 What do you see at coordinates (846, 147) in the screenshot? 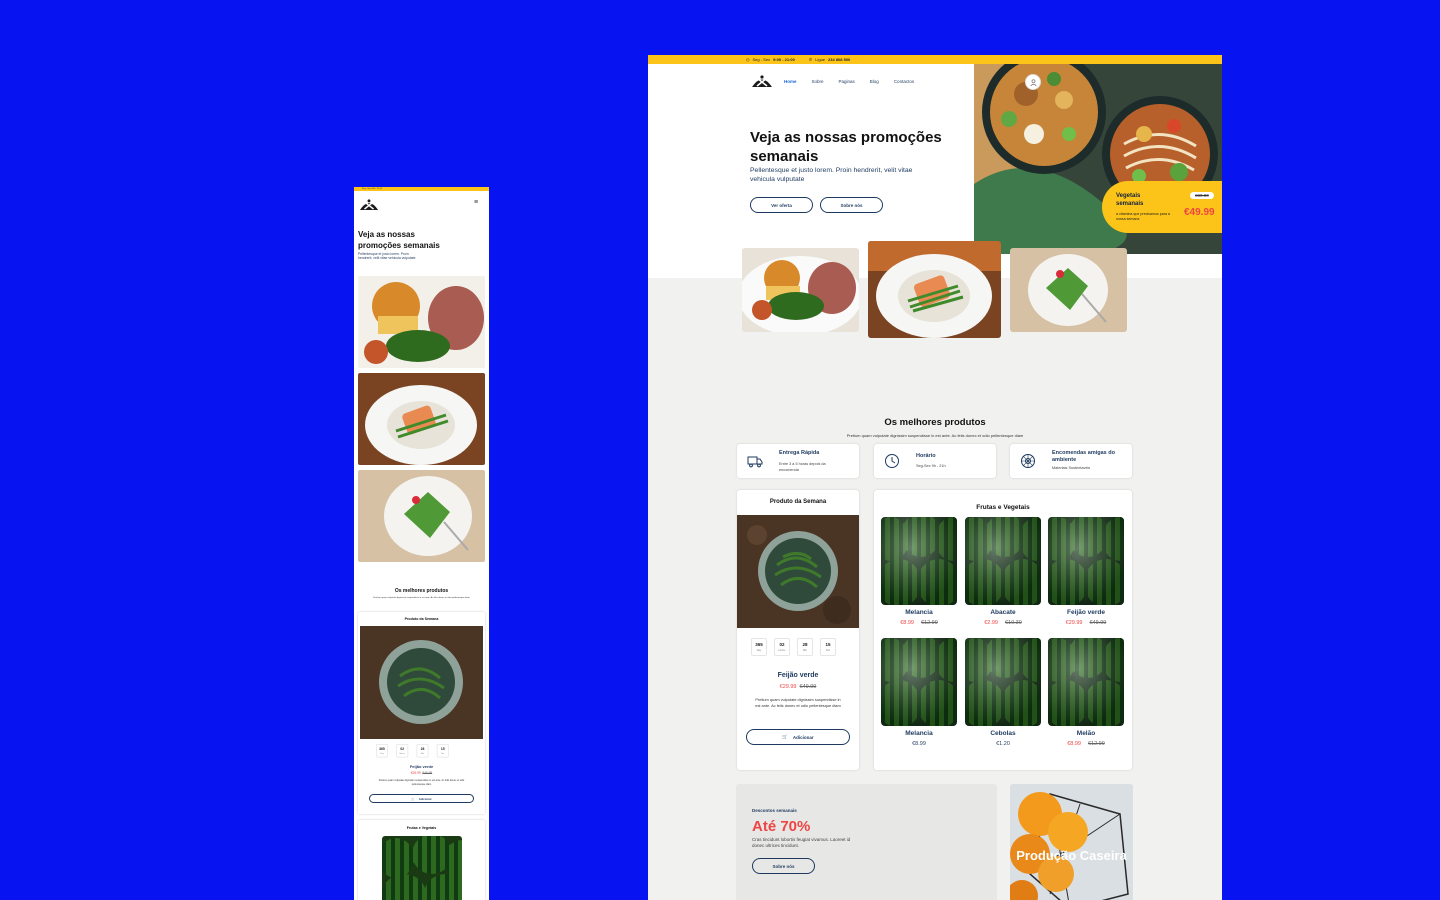
I see `hero-title: Veja as nossas promoções semanais` at bounding box center [846, 147].